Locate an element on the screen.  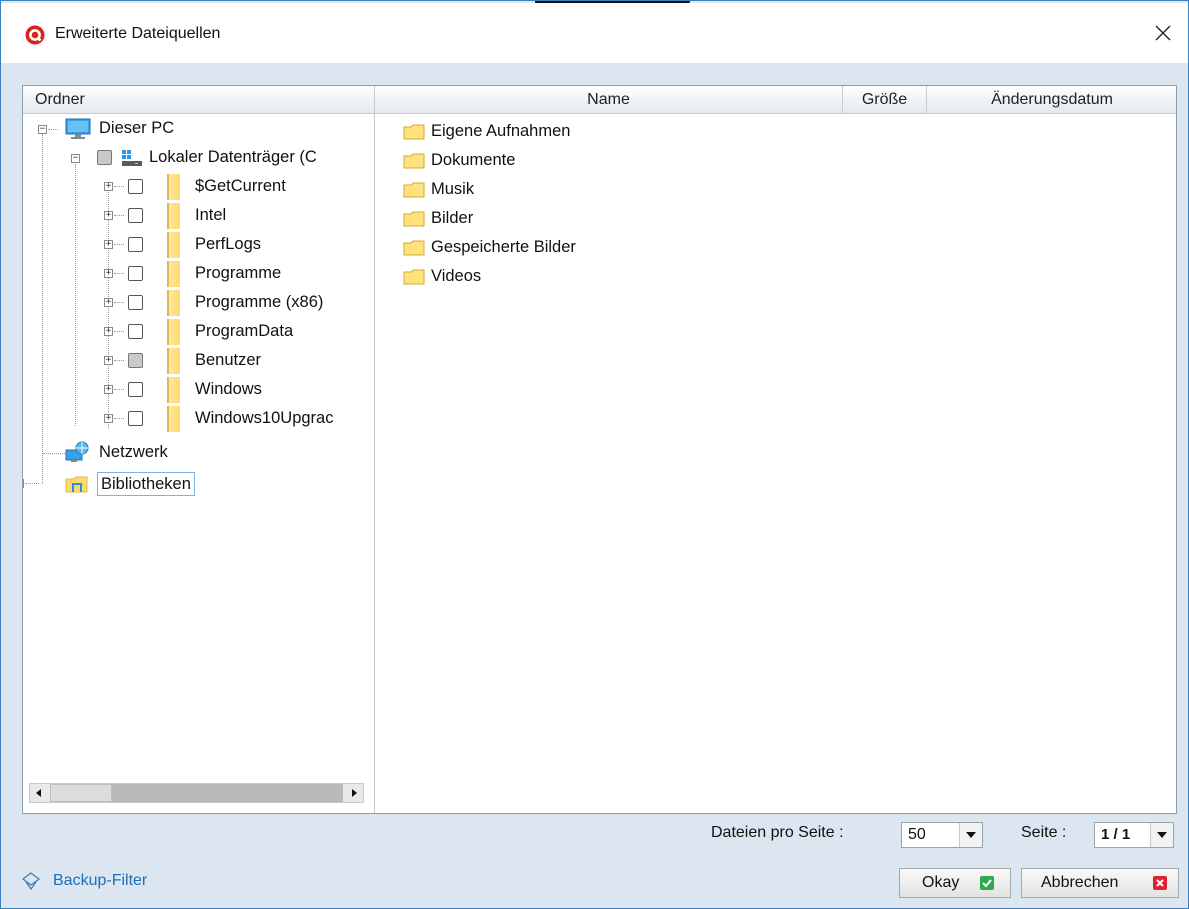
tree-item-label: PerfLogs is located at coordinates (228, 244).